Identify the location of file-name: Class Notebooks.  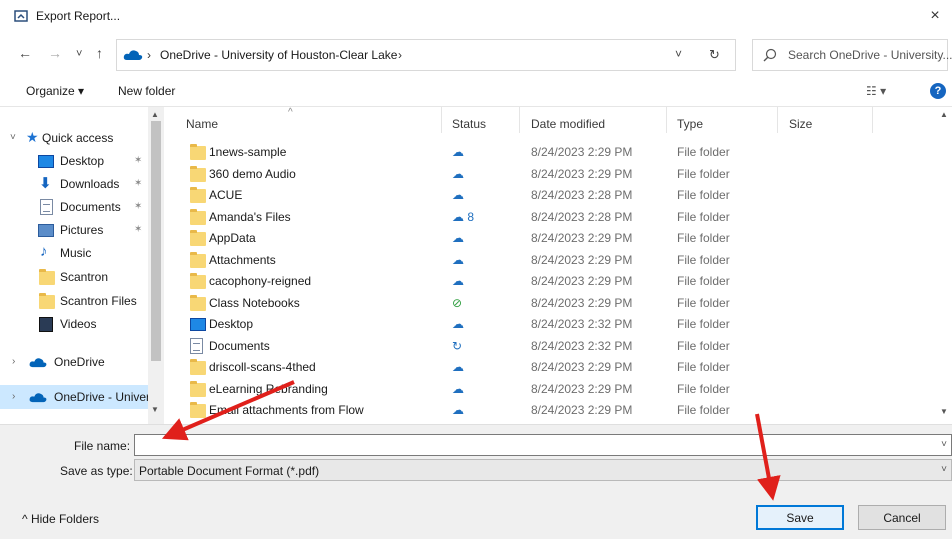
(254, 302).